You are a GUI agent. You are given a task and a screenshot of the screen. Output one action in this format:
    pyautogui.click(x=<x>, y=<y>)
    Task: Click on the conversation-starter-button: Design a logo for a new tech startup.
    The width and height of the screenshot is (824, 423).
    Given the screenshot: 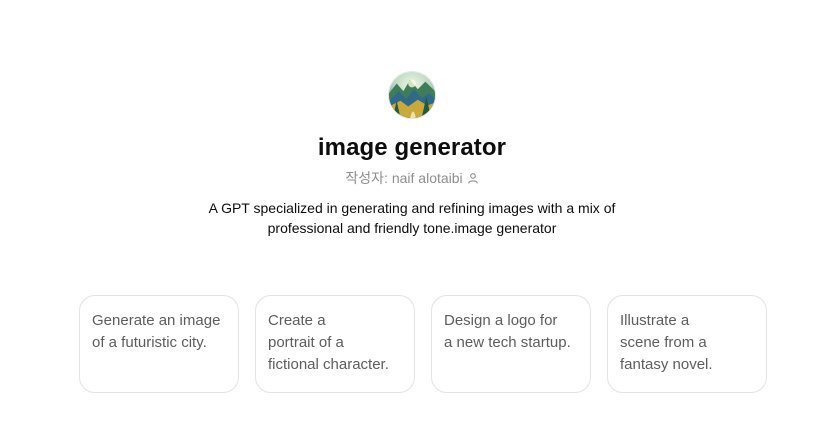 What is the action you would take?
    pyautogui.click(x=511, y=344)
    